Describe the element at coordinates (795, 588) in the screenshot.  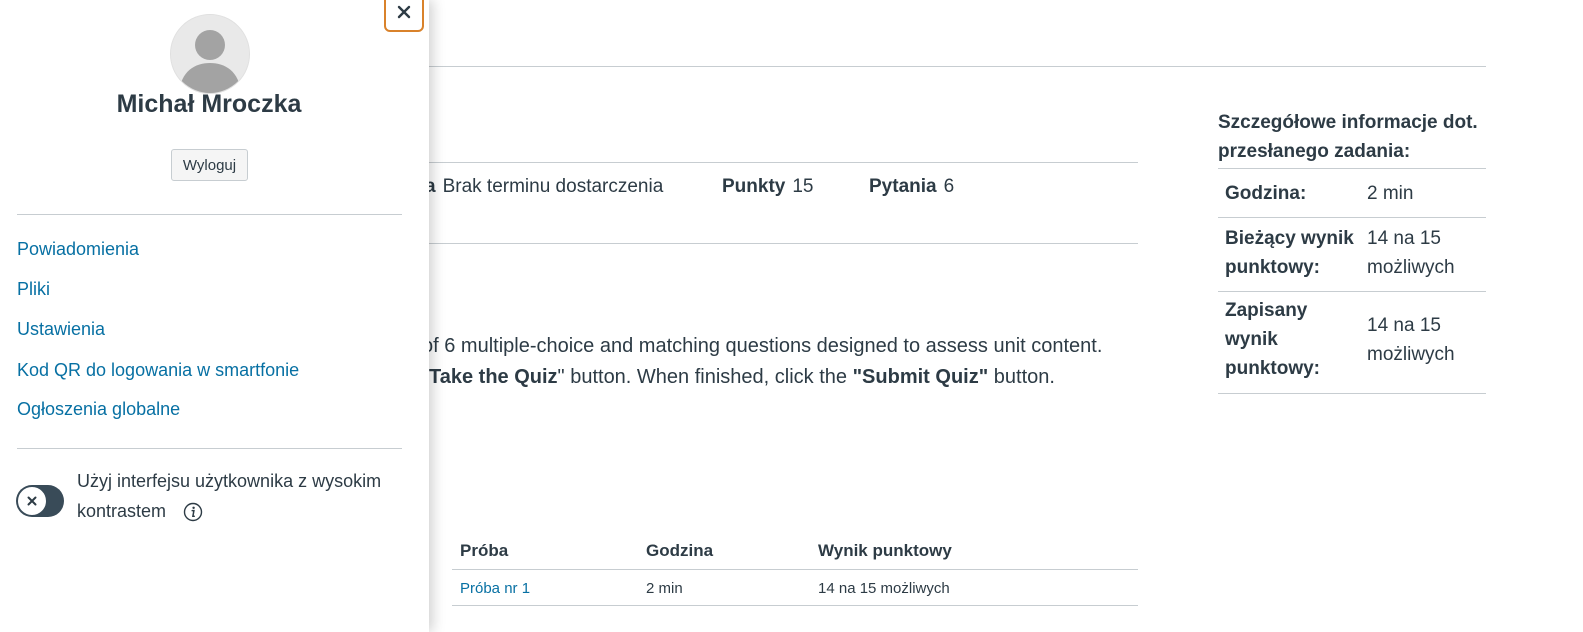
I see `table-row: Próba nr 1 2 min 14 na 15 możliwych` at that location.